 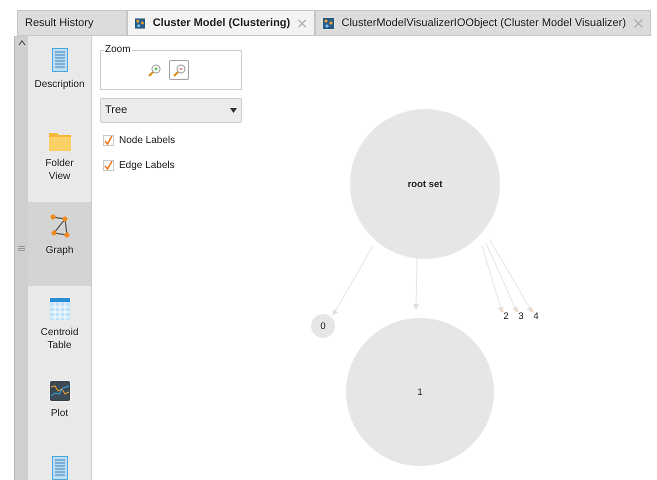 What do you see at coordinates (60, 339) in the screenshot?
I see `sidebar-label: Centroid Table` at bounding box center [60, 339].